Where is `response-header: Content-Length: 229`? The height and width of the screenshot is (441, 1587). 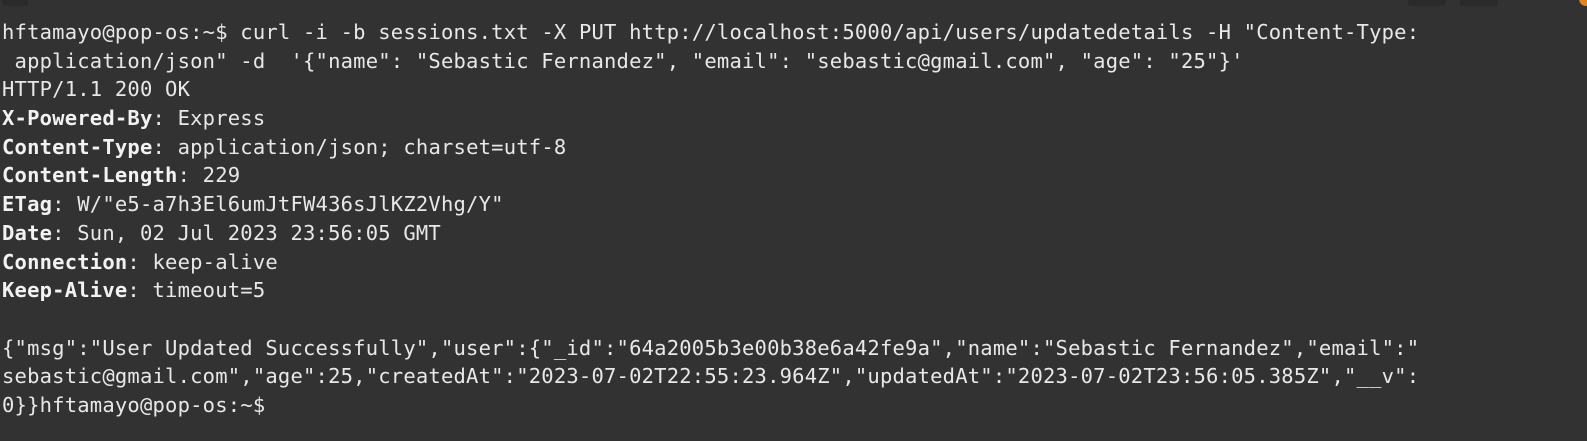 response-header: Content-Length: 229 is located at coordinates (794, 175).